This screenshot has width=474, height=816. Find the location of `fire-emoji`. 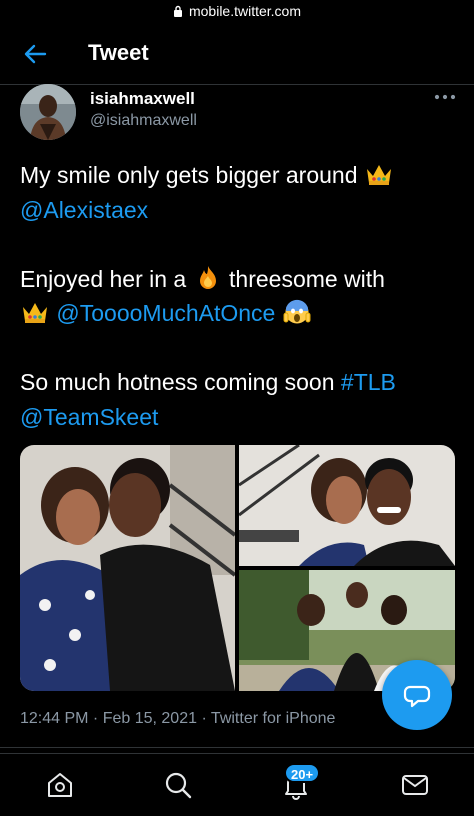

fire-emoji is located at coordinates (207, 277).